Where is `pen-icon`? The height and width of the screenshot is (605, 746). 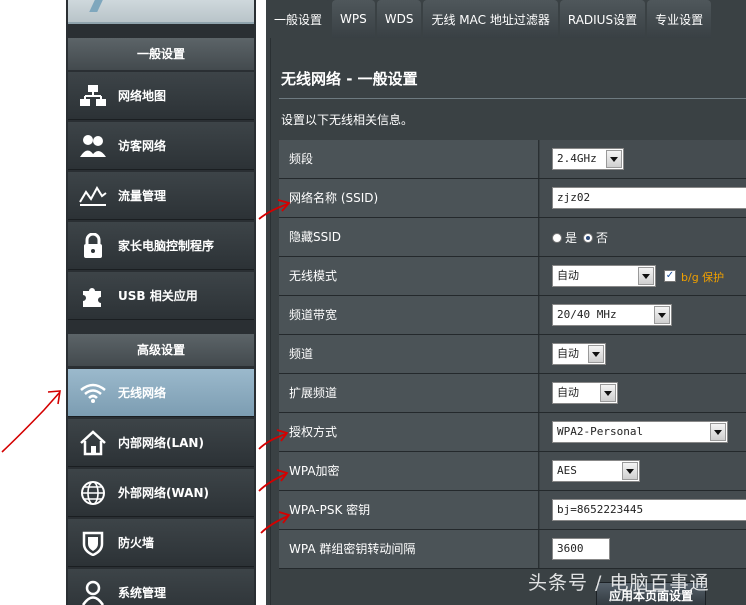
pen-icon is located at coordinates (96, 6).